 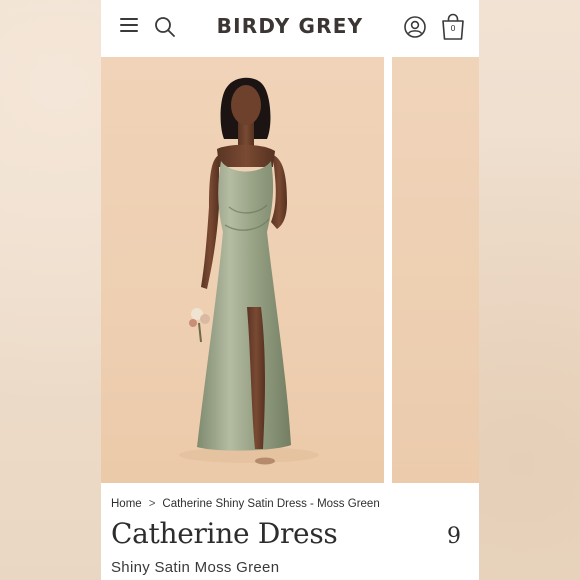 What do you see at coordinates (195, 567) in the screenshot?
I see `product-subtitle: Shiny Satin Moss Green` at bounding box center [195, 567].